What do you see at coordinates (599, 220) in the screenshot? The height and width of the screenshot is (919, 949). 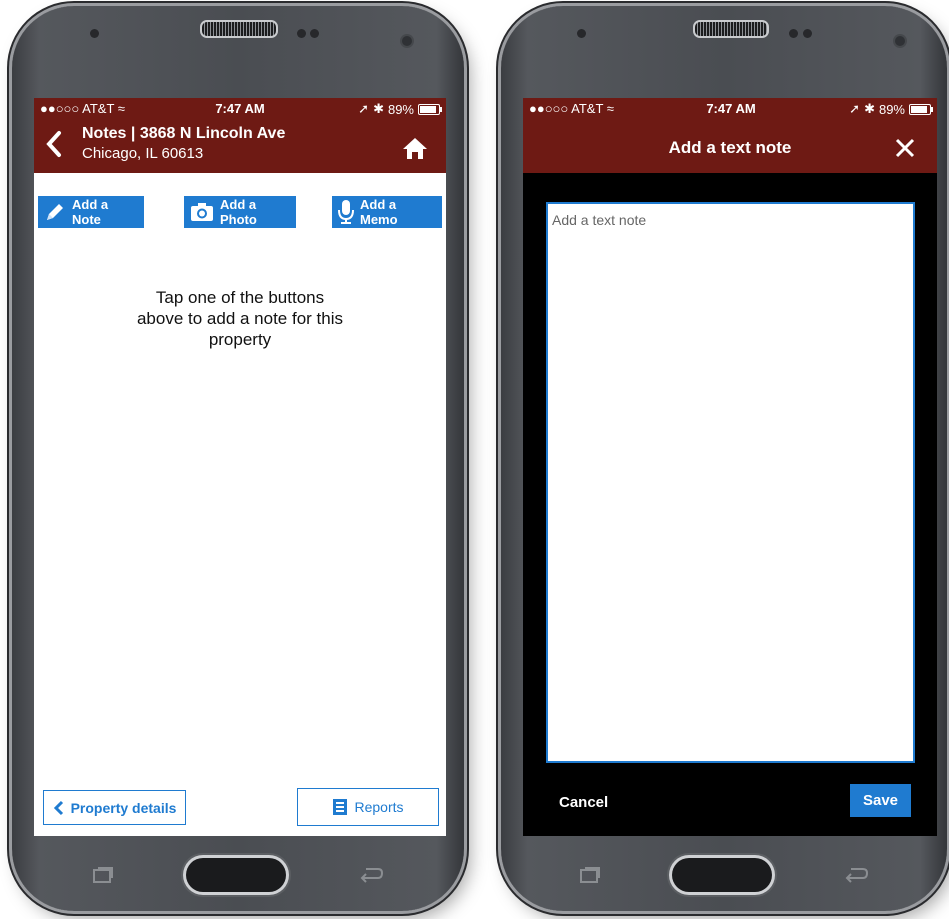 I see `textarea-placeholder: Add a text note` at bounding box center [599, 220].